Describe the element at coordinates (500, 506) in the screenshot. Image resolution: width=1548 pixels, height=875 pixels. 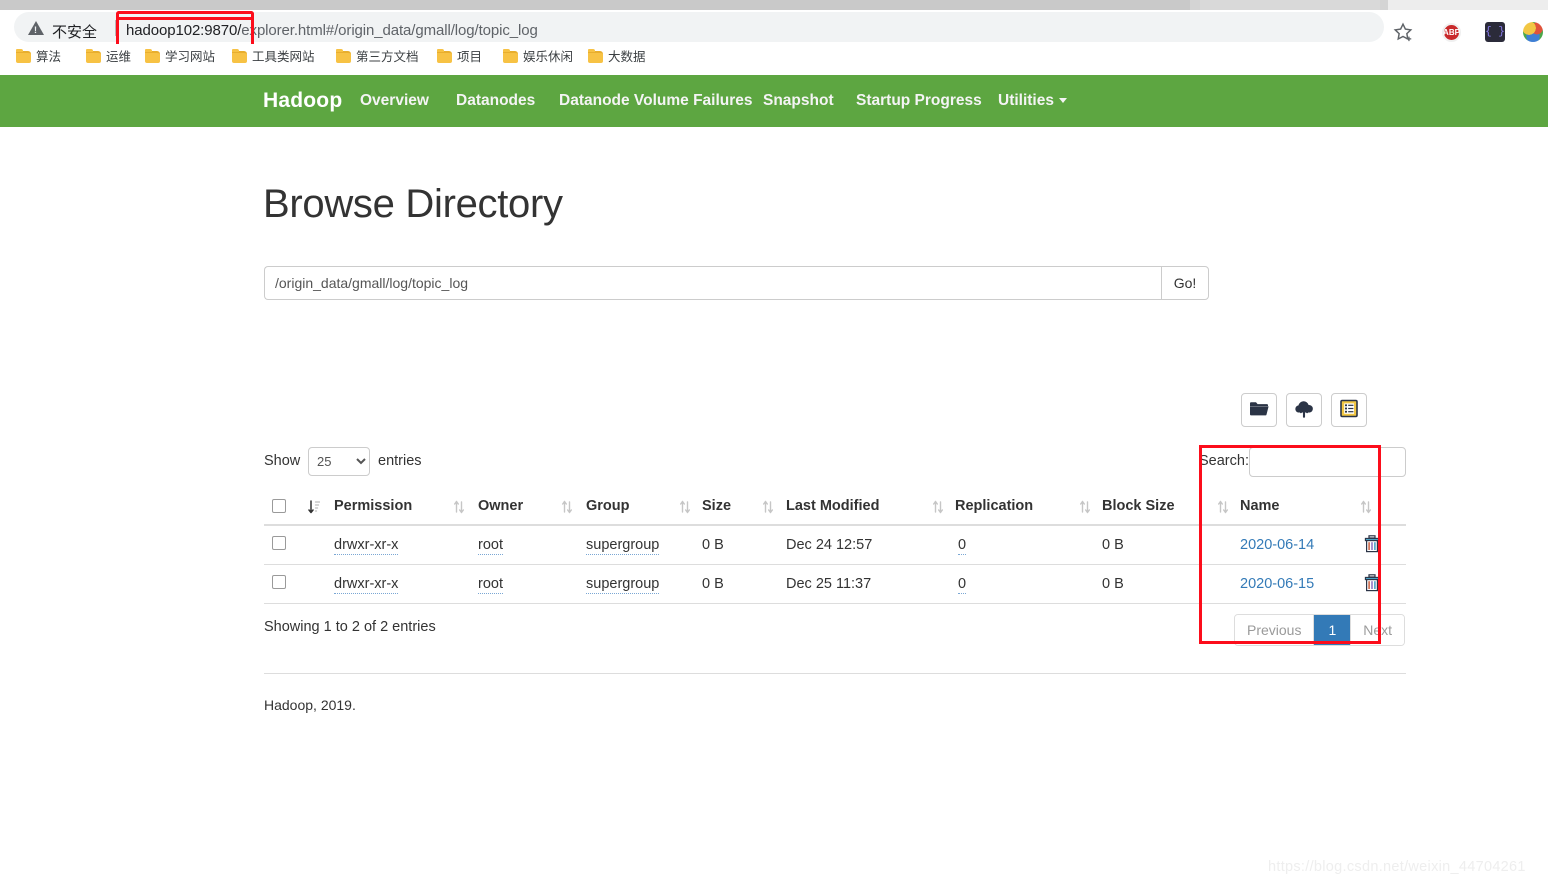
I see `column-header-owner: Owner` at that location.